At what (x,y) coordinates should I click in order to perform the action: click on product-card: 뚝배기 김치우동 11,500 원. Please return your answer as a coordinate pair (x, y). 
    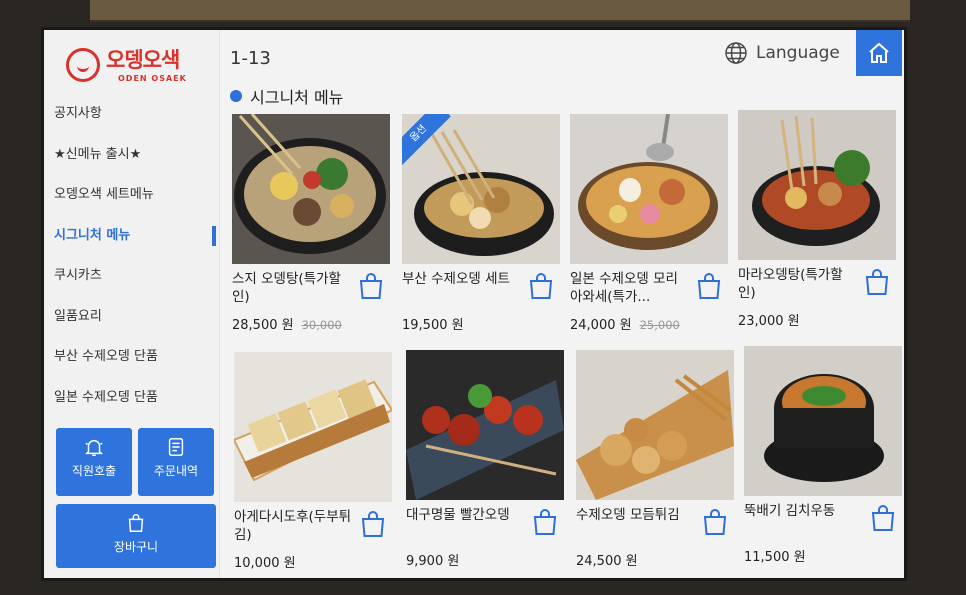
    Looking at the image, I should click on (823, 461).